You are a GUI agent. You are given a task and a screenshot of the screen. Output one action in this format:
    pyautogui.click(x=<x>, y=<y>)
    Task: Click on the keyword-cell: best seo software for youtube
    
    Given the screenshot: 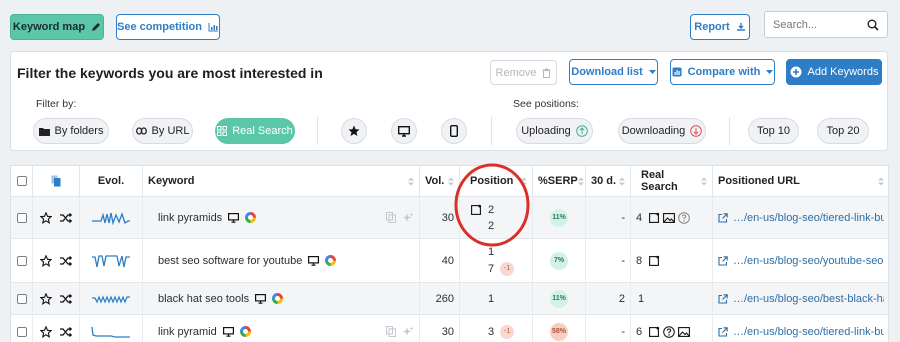 What is the action you would take?
    pyautogui.click(x=281, y=260)
    